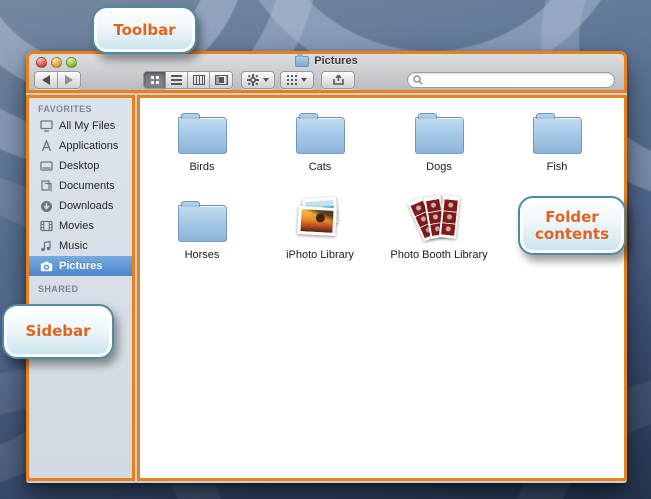 This screenshot has height=499, width=651. I want to click on sidebar-item-applications: Applications, so click(80, 146).